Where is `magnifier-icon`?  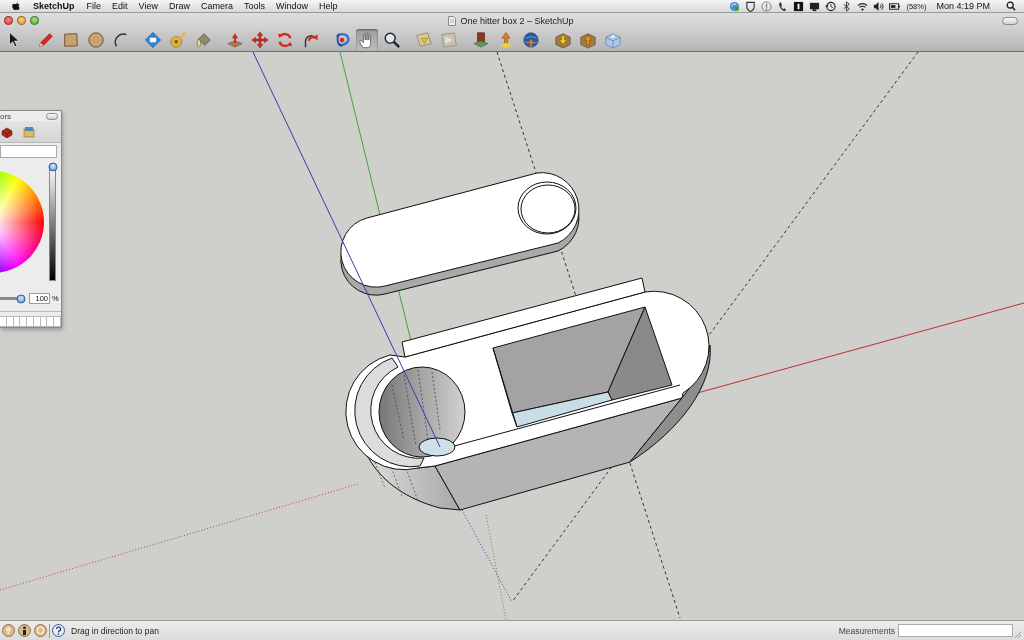 magnifier-icon is located at coordinates (392, 39).